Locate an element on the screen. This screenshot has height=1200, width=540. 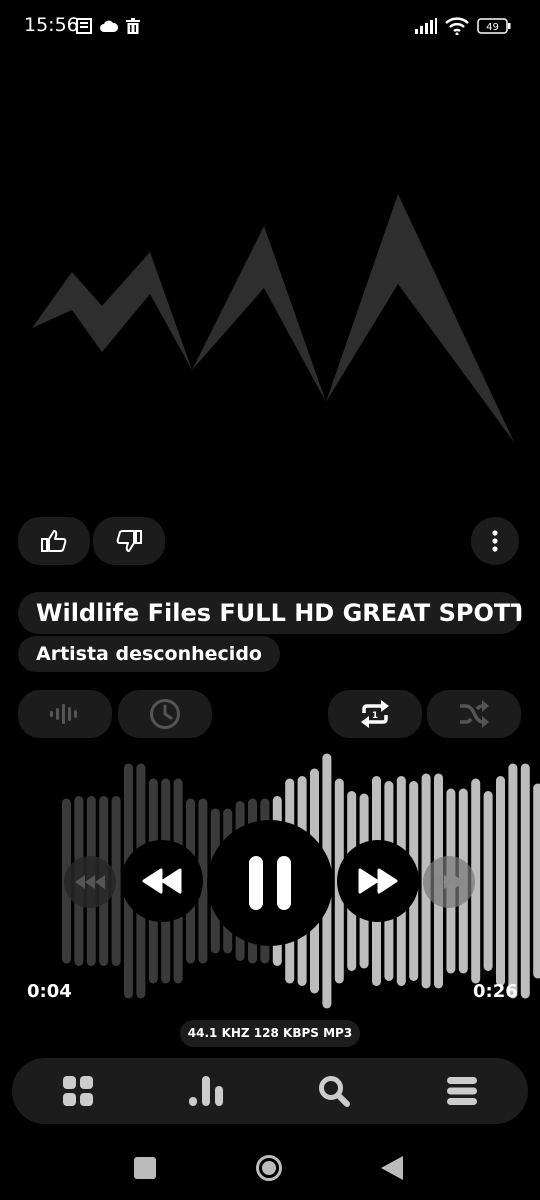
back-icon is located at coordinates (392, 1168).